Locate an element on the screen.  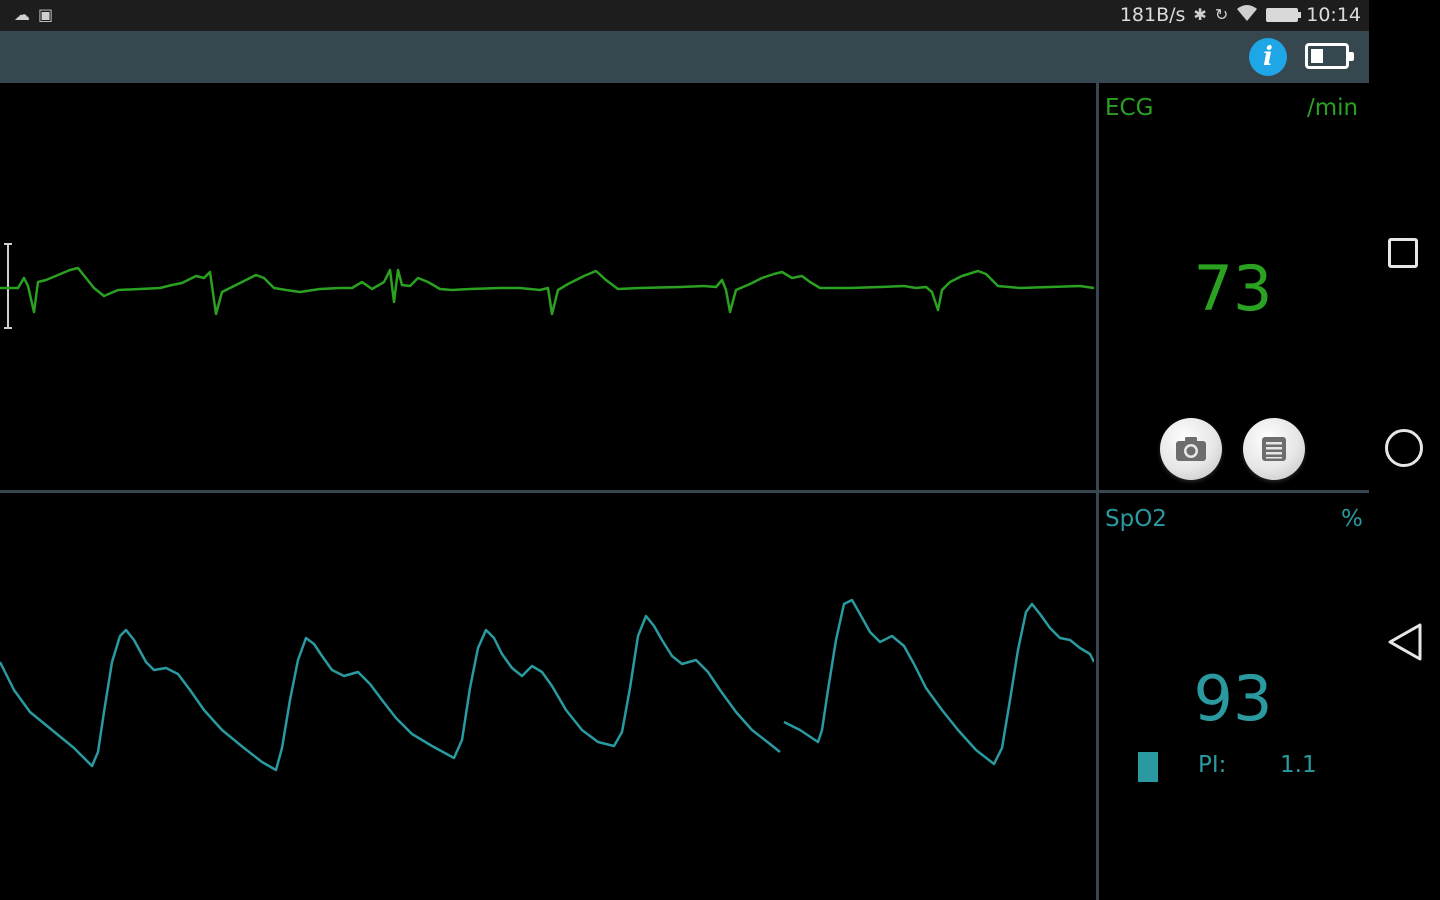
recent-apps-icon is located at coordinates (1403, 253).